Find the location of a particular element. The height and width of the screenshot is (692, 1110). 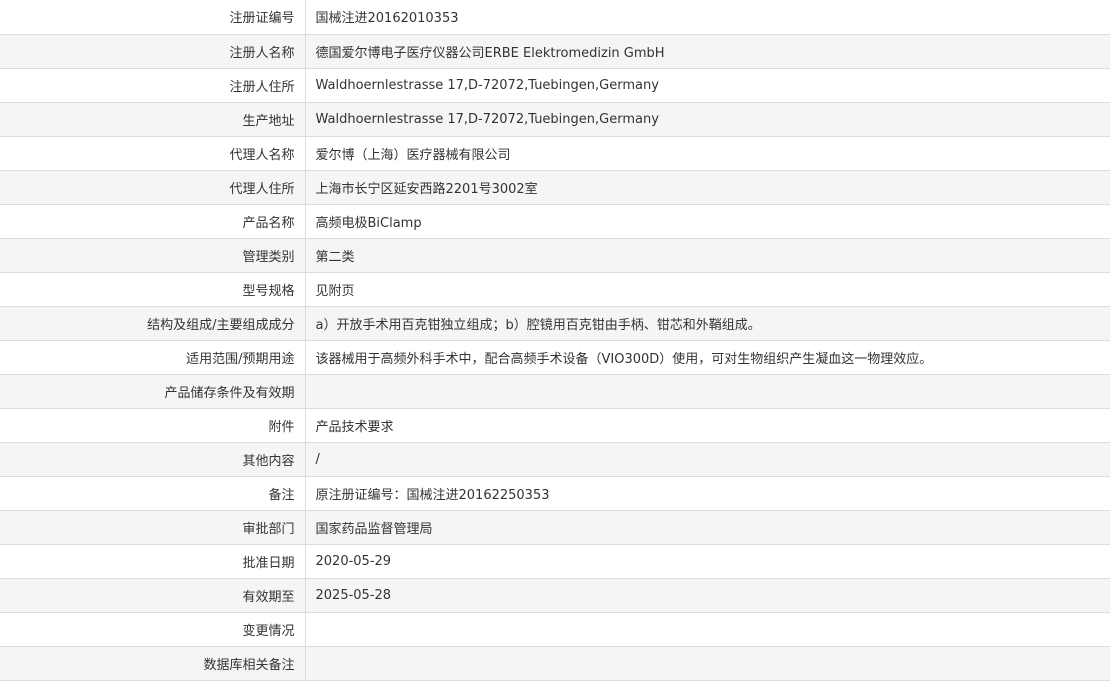

table-row: 注册证编号 国械注进20162010353 is located at coordinates (555, 17).